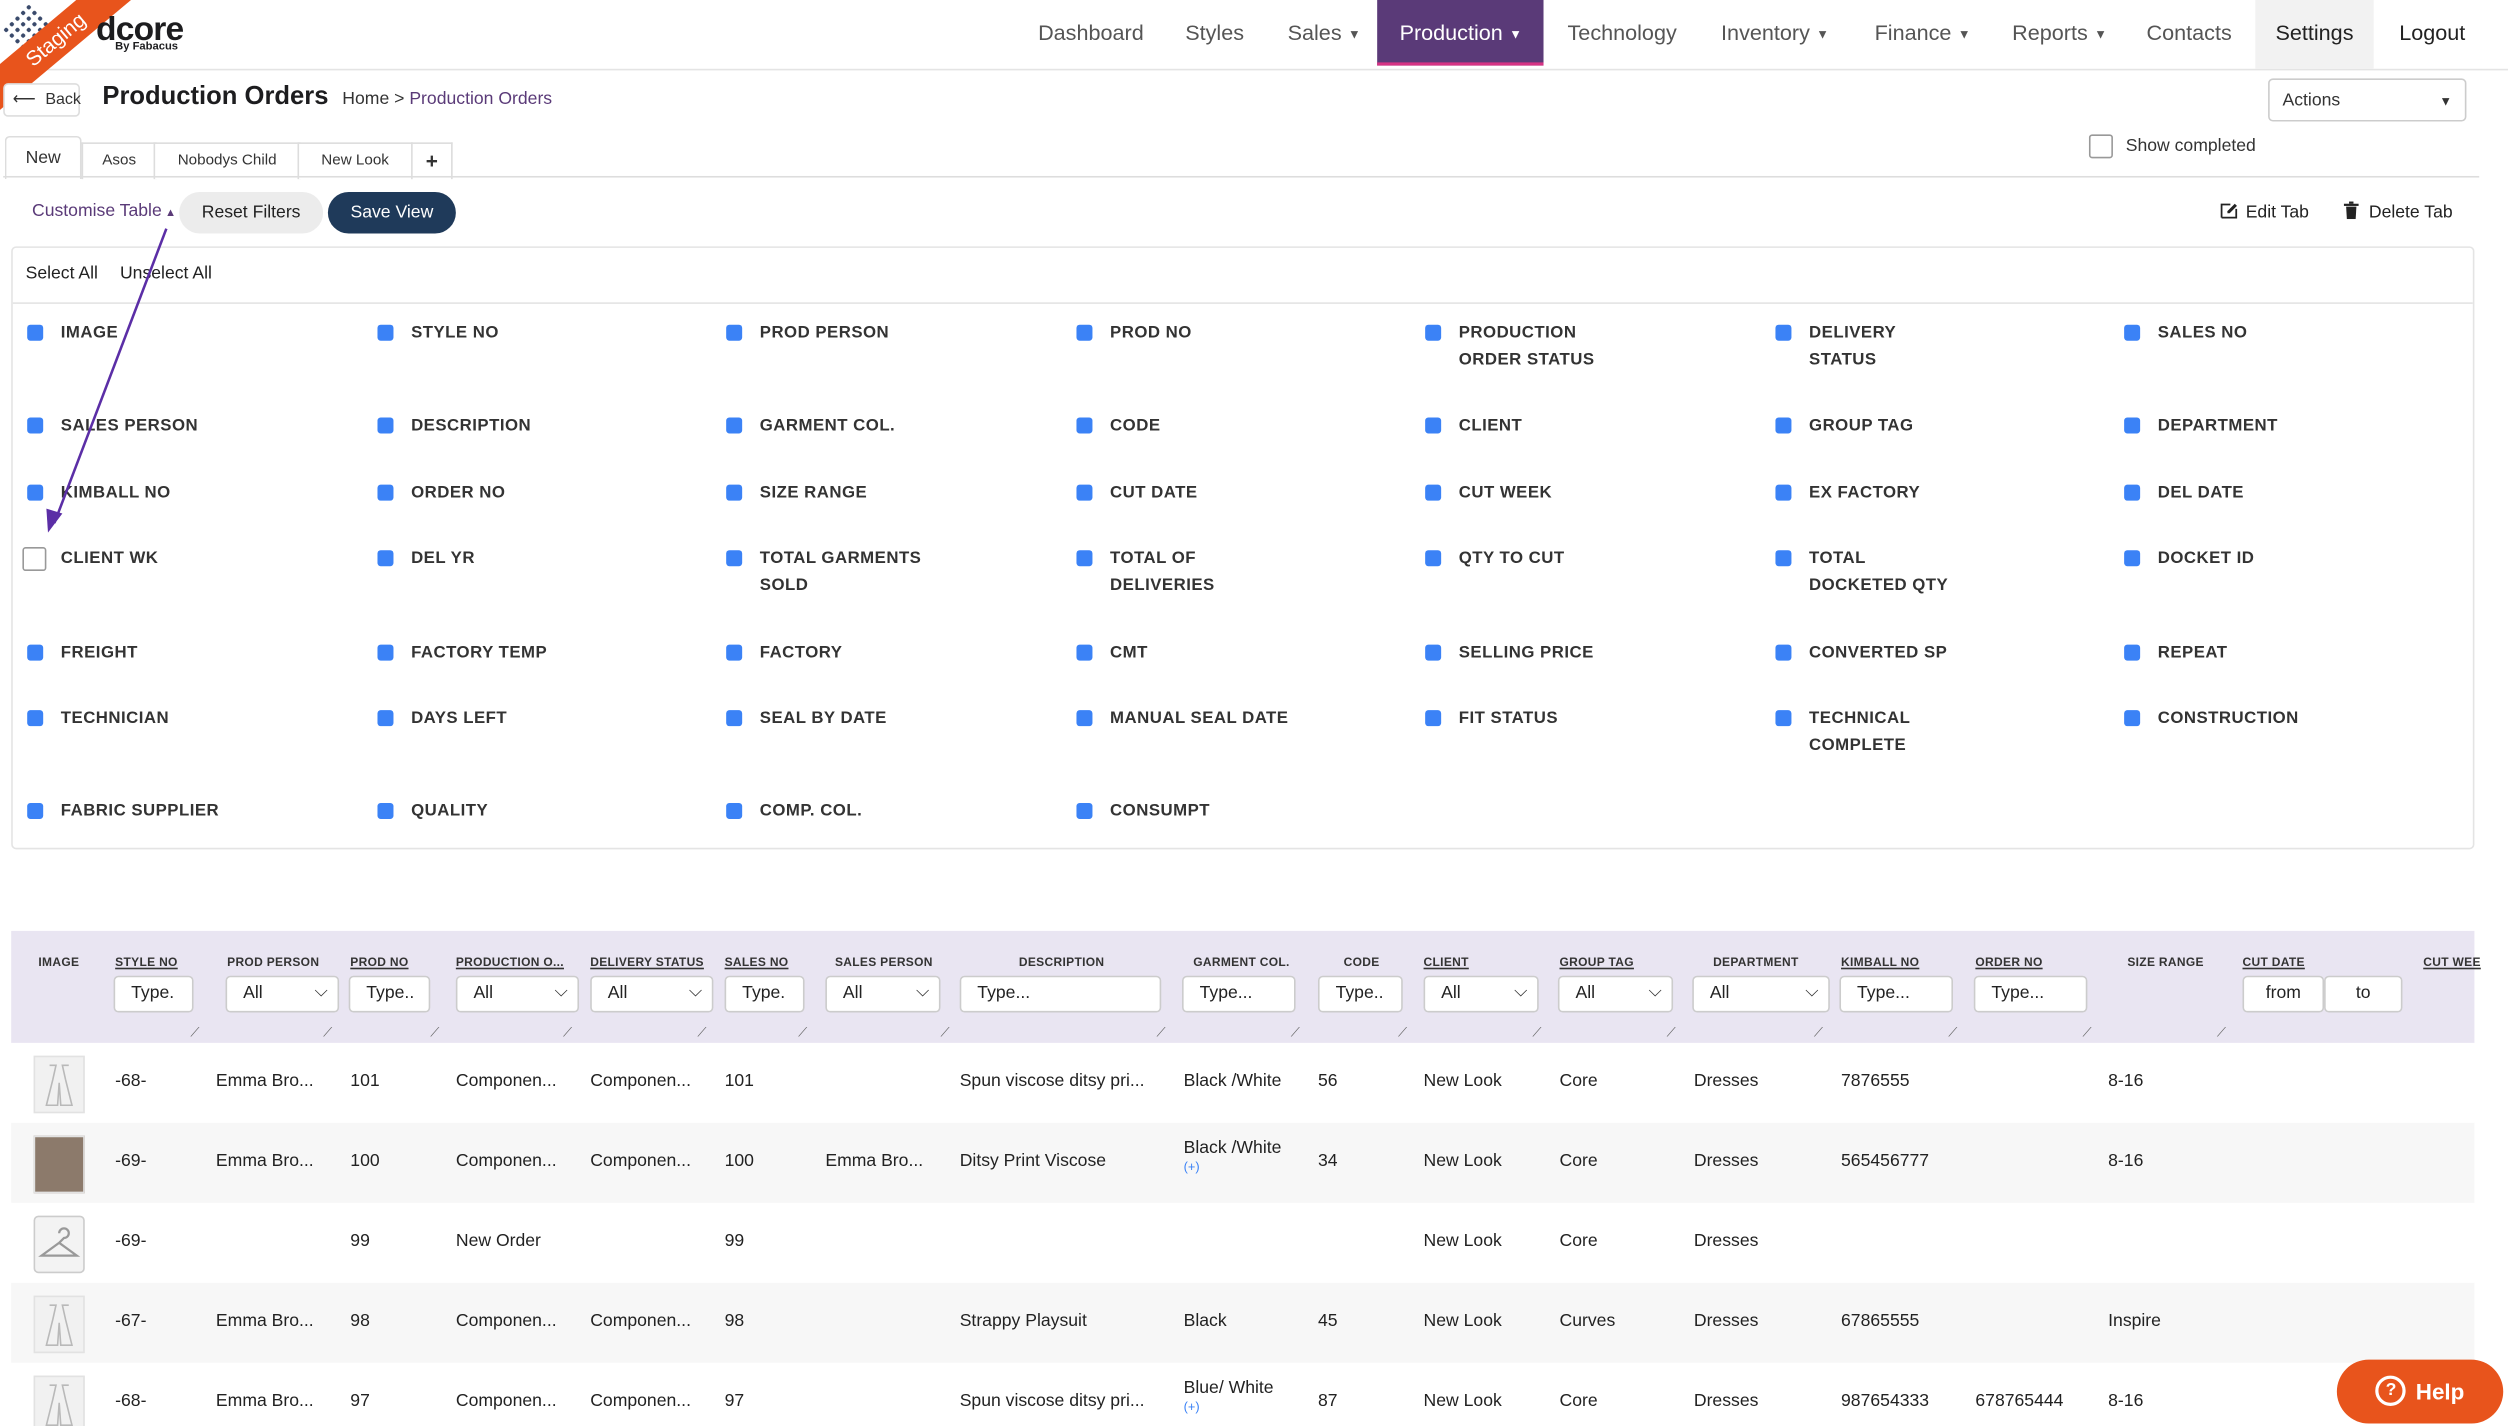 The height and width of the screenshot is (1426, 2508). I want to click on filter-group-tag: All ⌵, so click(1615, 994).